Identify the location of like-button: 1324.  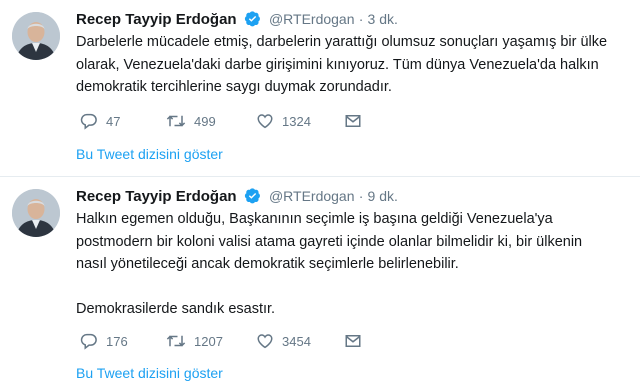
(283, 121).